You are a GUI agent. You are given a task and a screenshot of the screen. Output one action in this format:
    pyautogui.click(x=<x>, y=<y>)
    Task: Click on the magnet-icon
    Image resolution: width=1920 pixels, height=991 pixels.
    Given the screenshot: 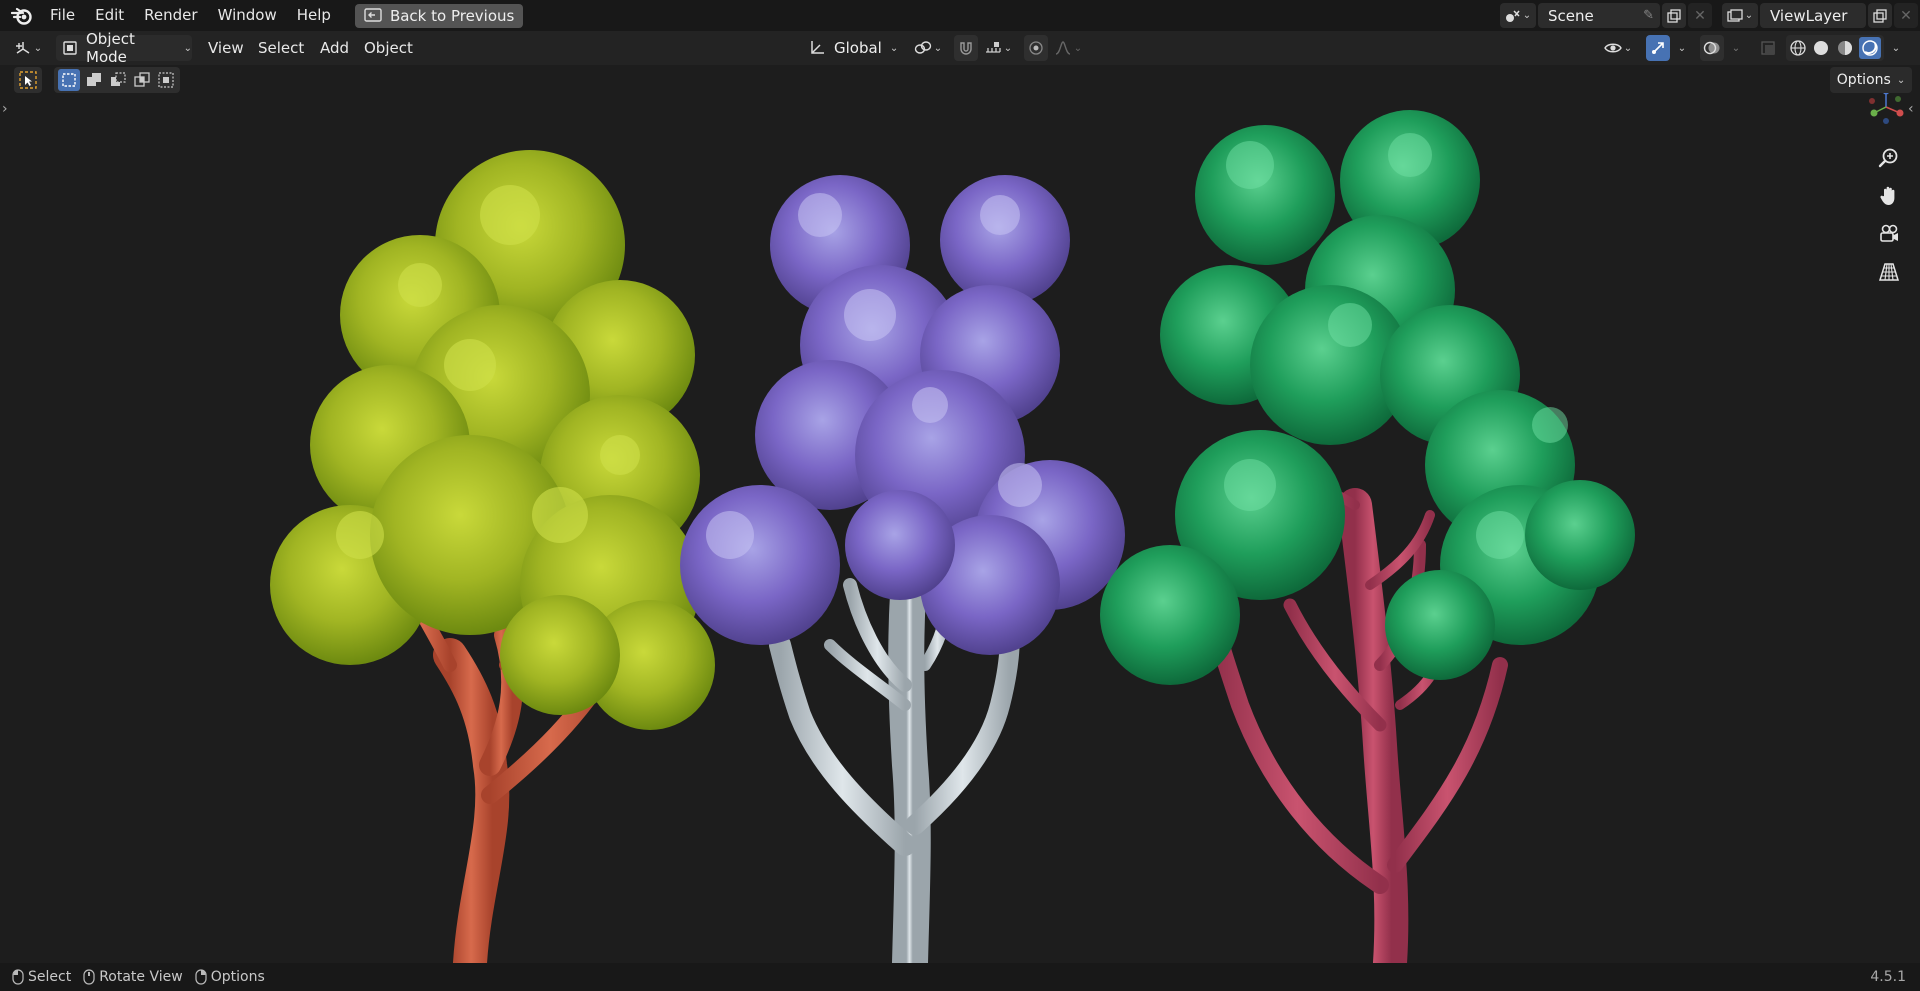 What is the action you would take?
    pyautogui.click(x=966, y=48)
    